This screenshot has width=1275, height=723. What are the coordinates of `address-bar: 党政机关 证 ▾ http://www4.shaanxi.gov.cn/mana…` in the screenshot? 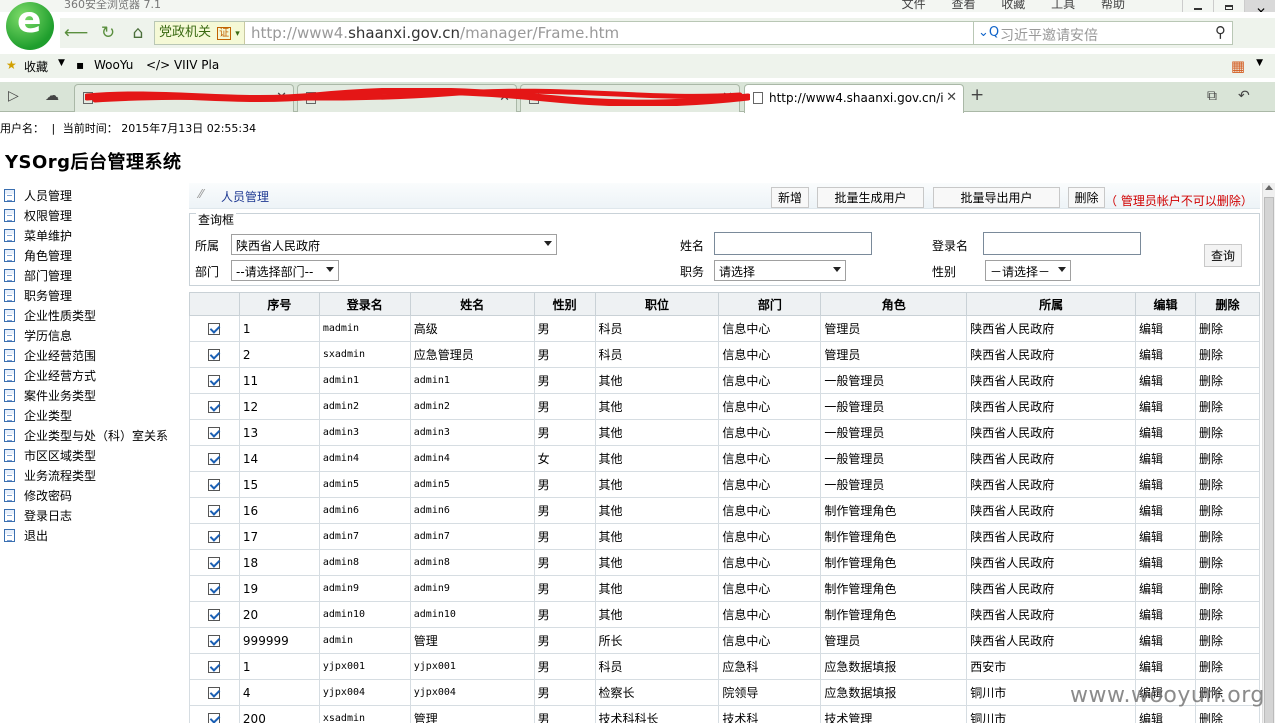 It's located at (596, 33).